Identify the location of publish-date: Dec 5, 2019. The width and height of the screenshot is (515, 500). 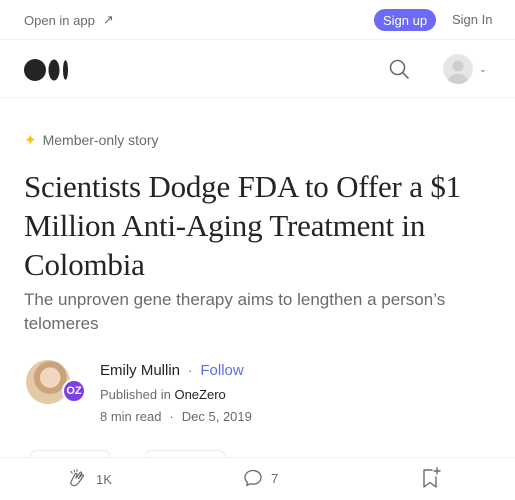
(216, 416).